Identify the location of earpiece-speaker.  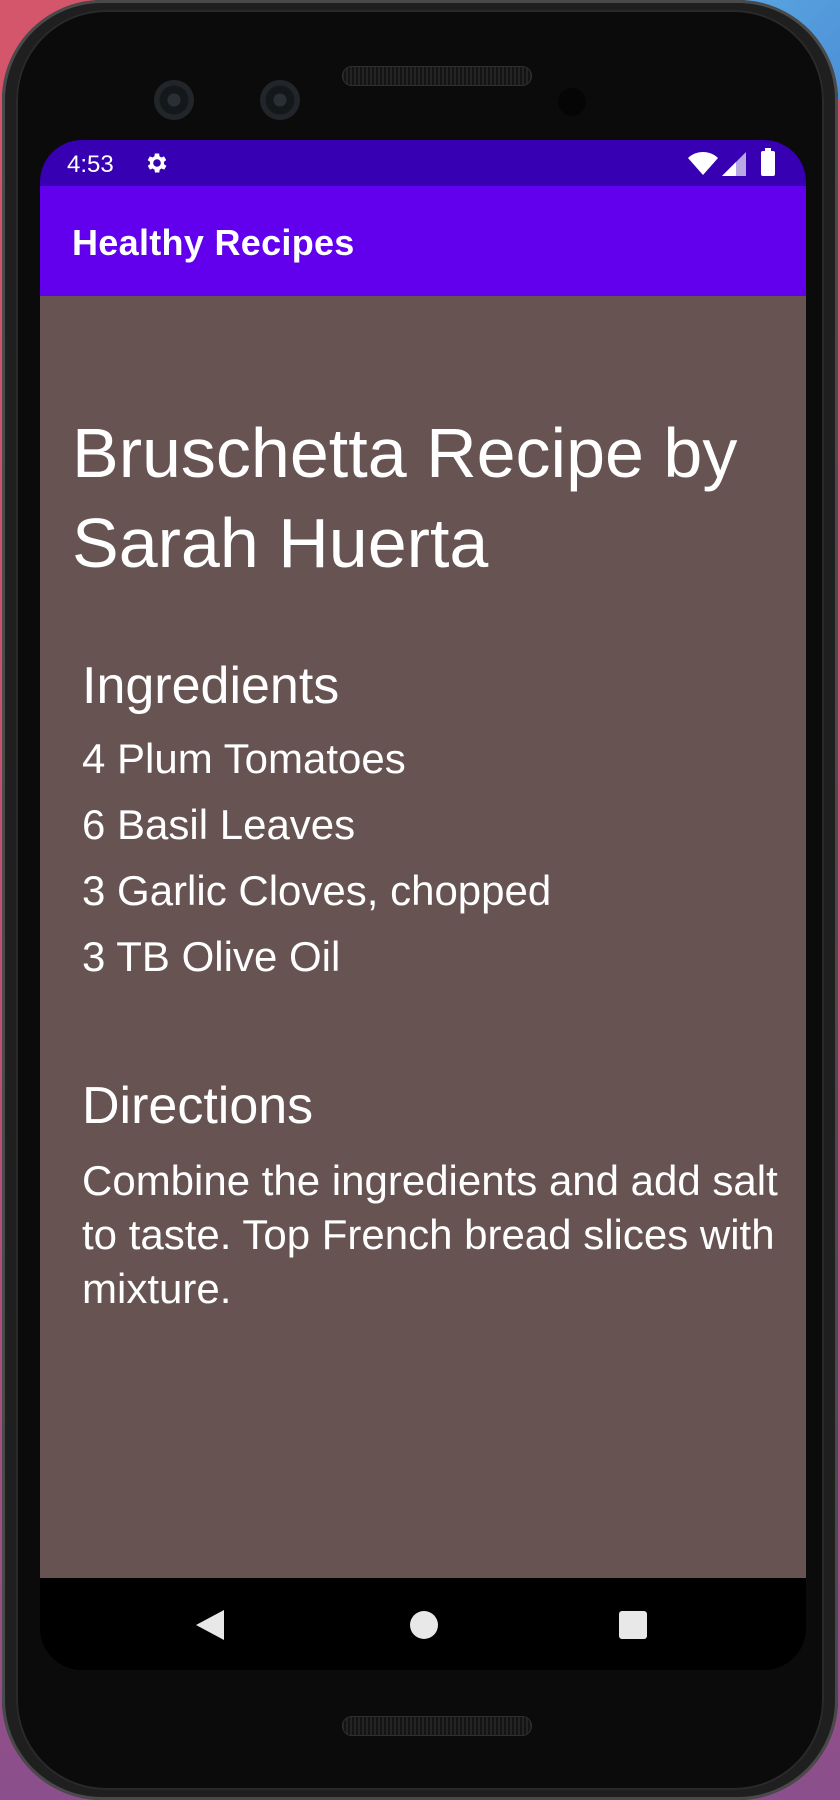
(437, 76).